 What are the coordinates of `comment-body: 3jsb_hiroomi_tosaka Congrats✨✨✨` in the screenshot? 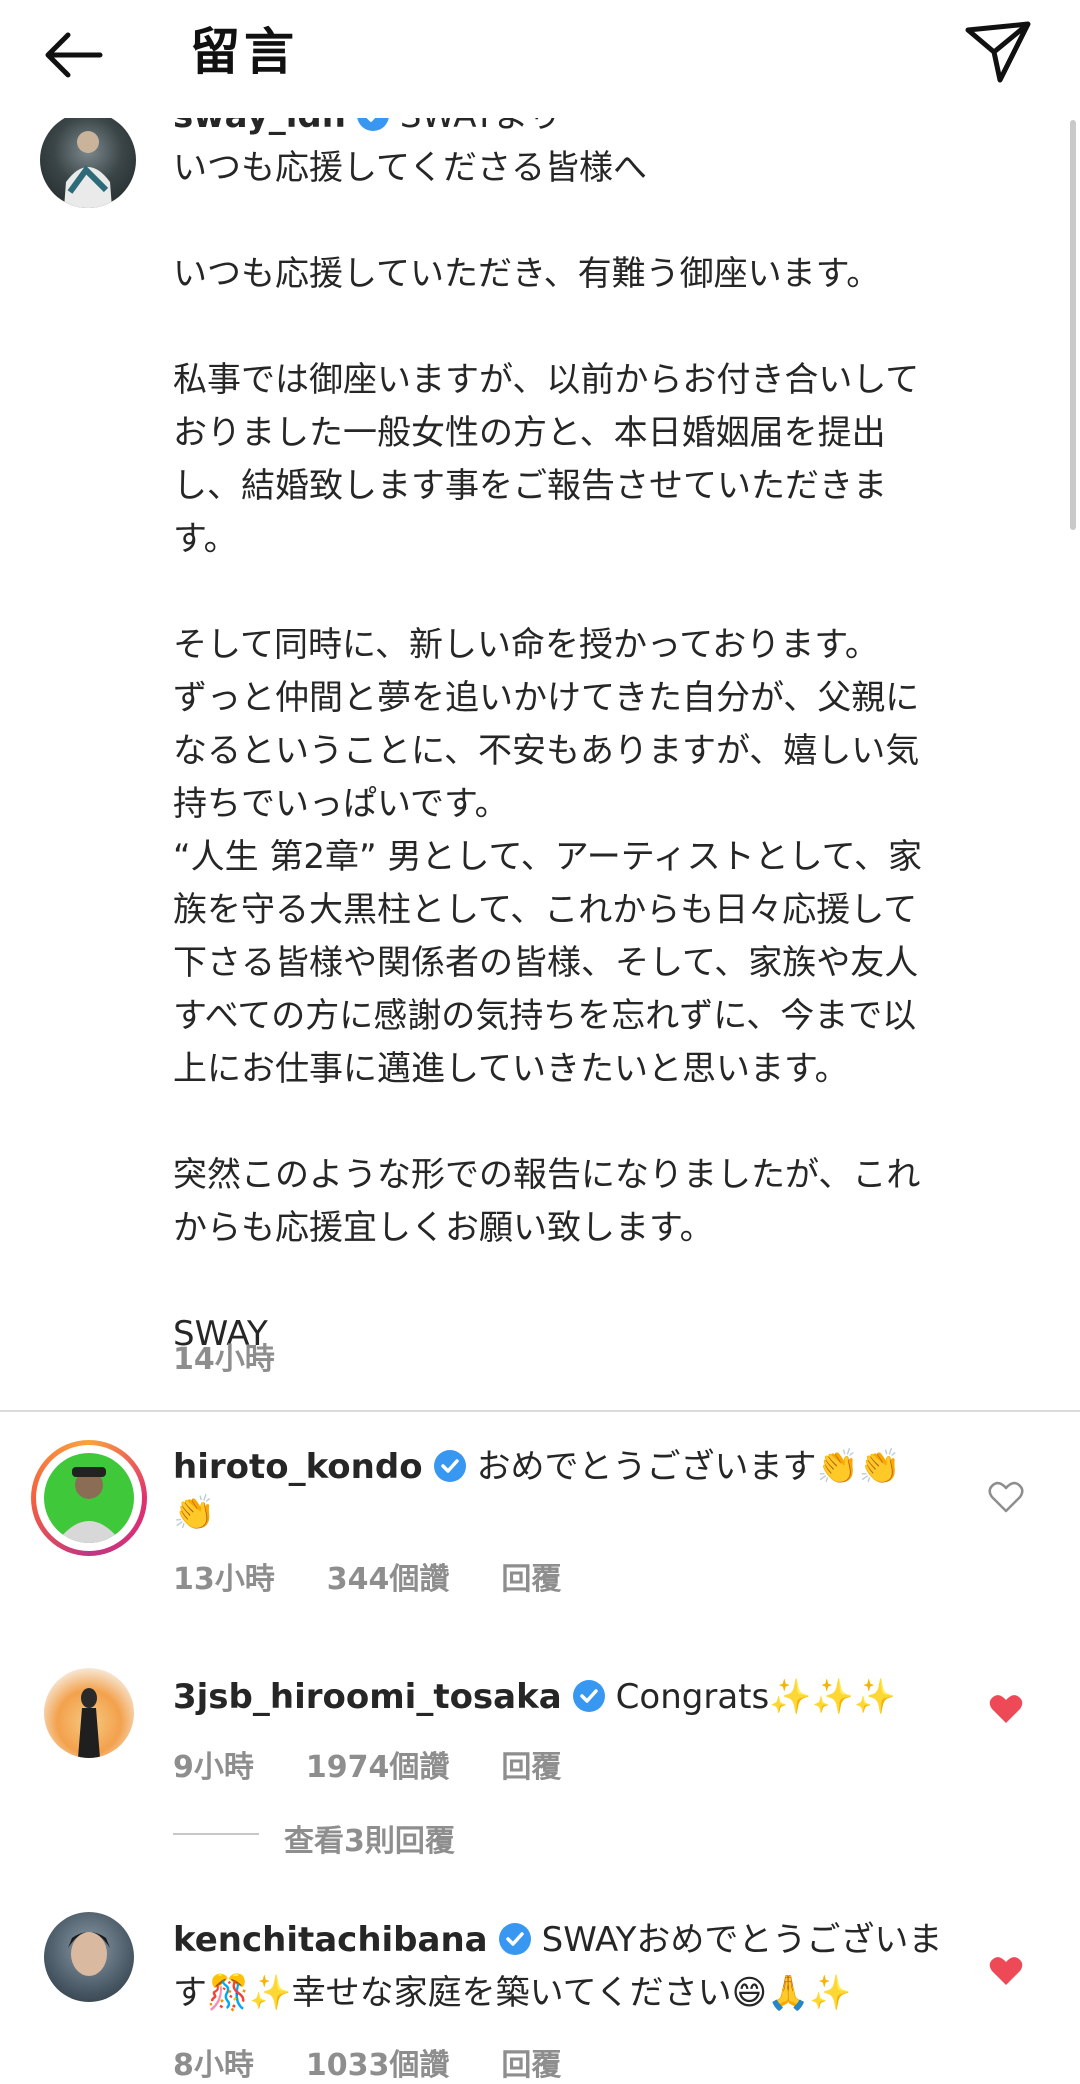 It's located at (573, 1697).